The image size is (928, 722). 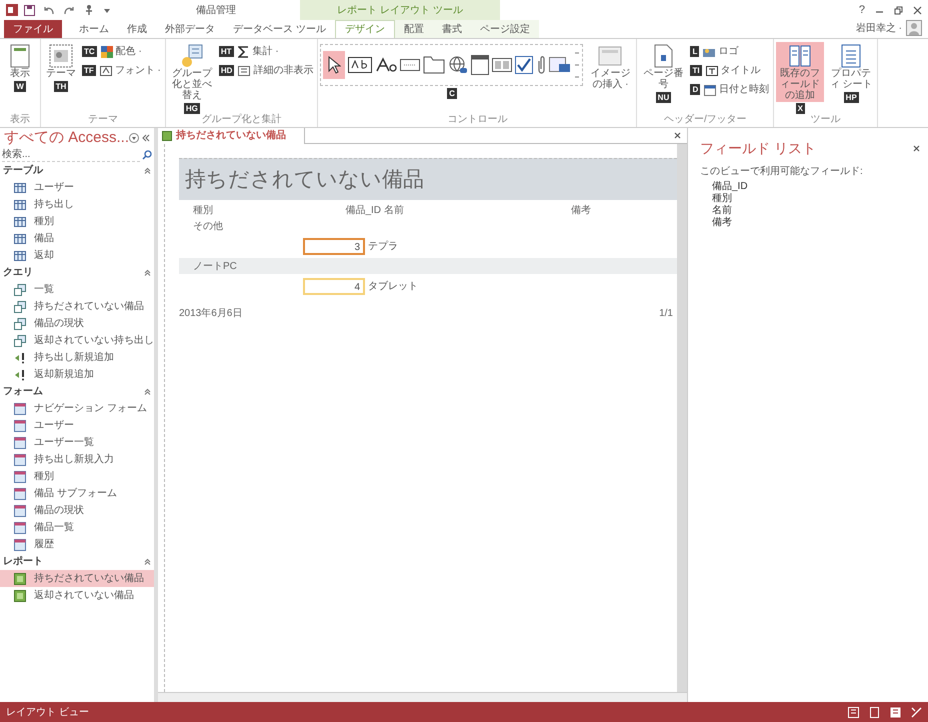 What do you see at coordinates (360, 65) in the screenshot?
I see `text-box-icon` at bounding box center [360, 65].